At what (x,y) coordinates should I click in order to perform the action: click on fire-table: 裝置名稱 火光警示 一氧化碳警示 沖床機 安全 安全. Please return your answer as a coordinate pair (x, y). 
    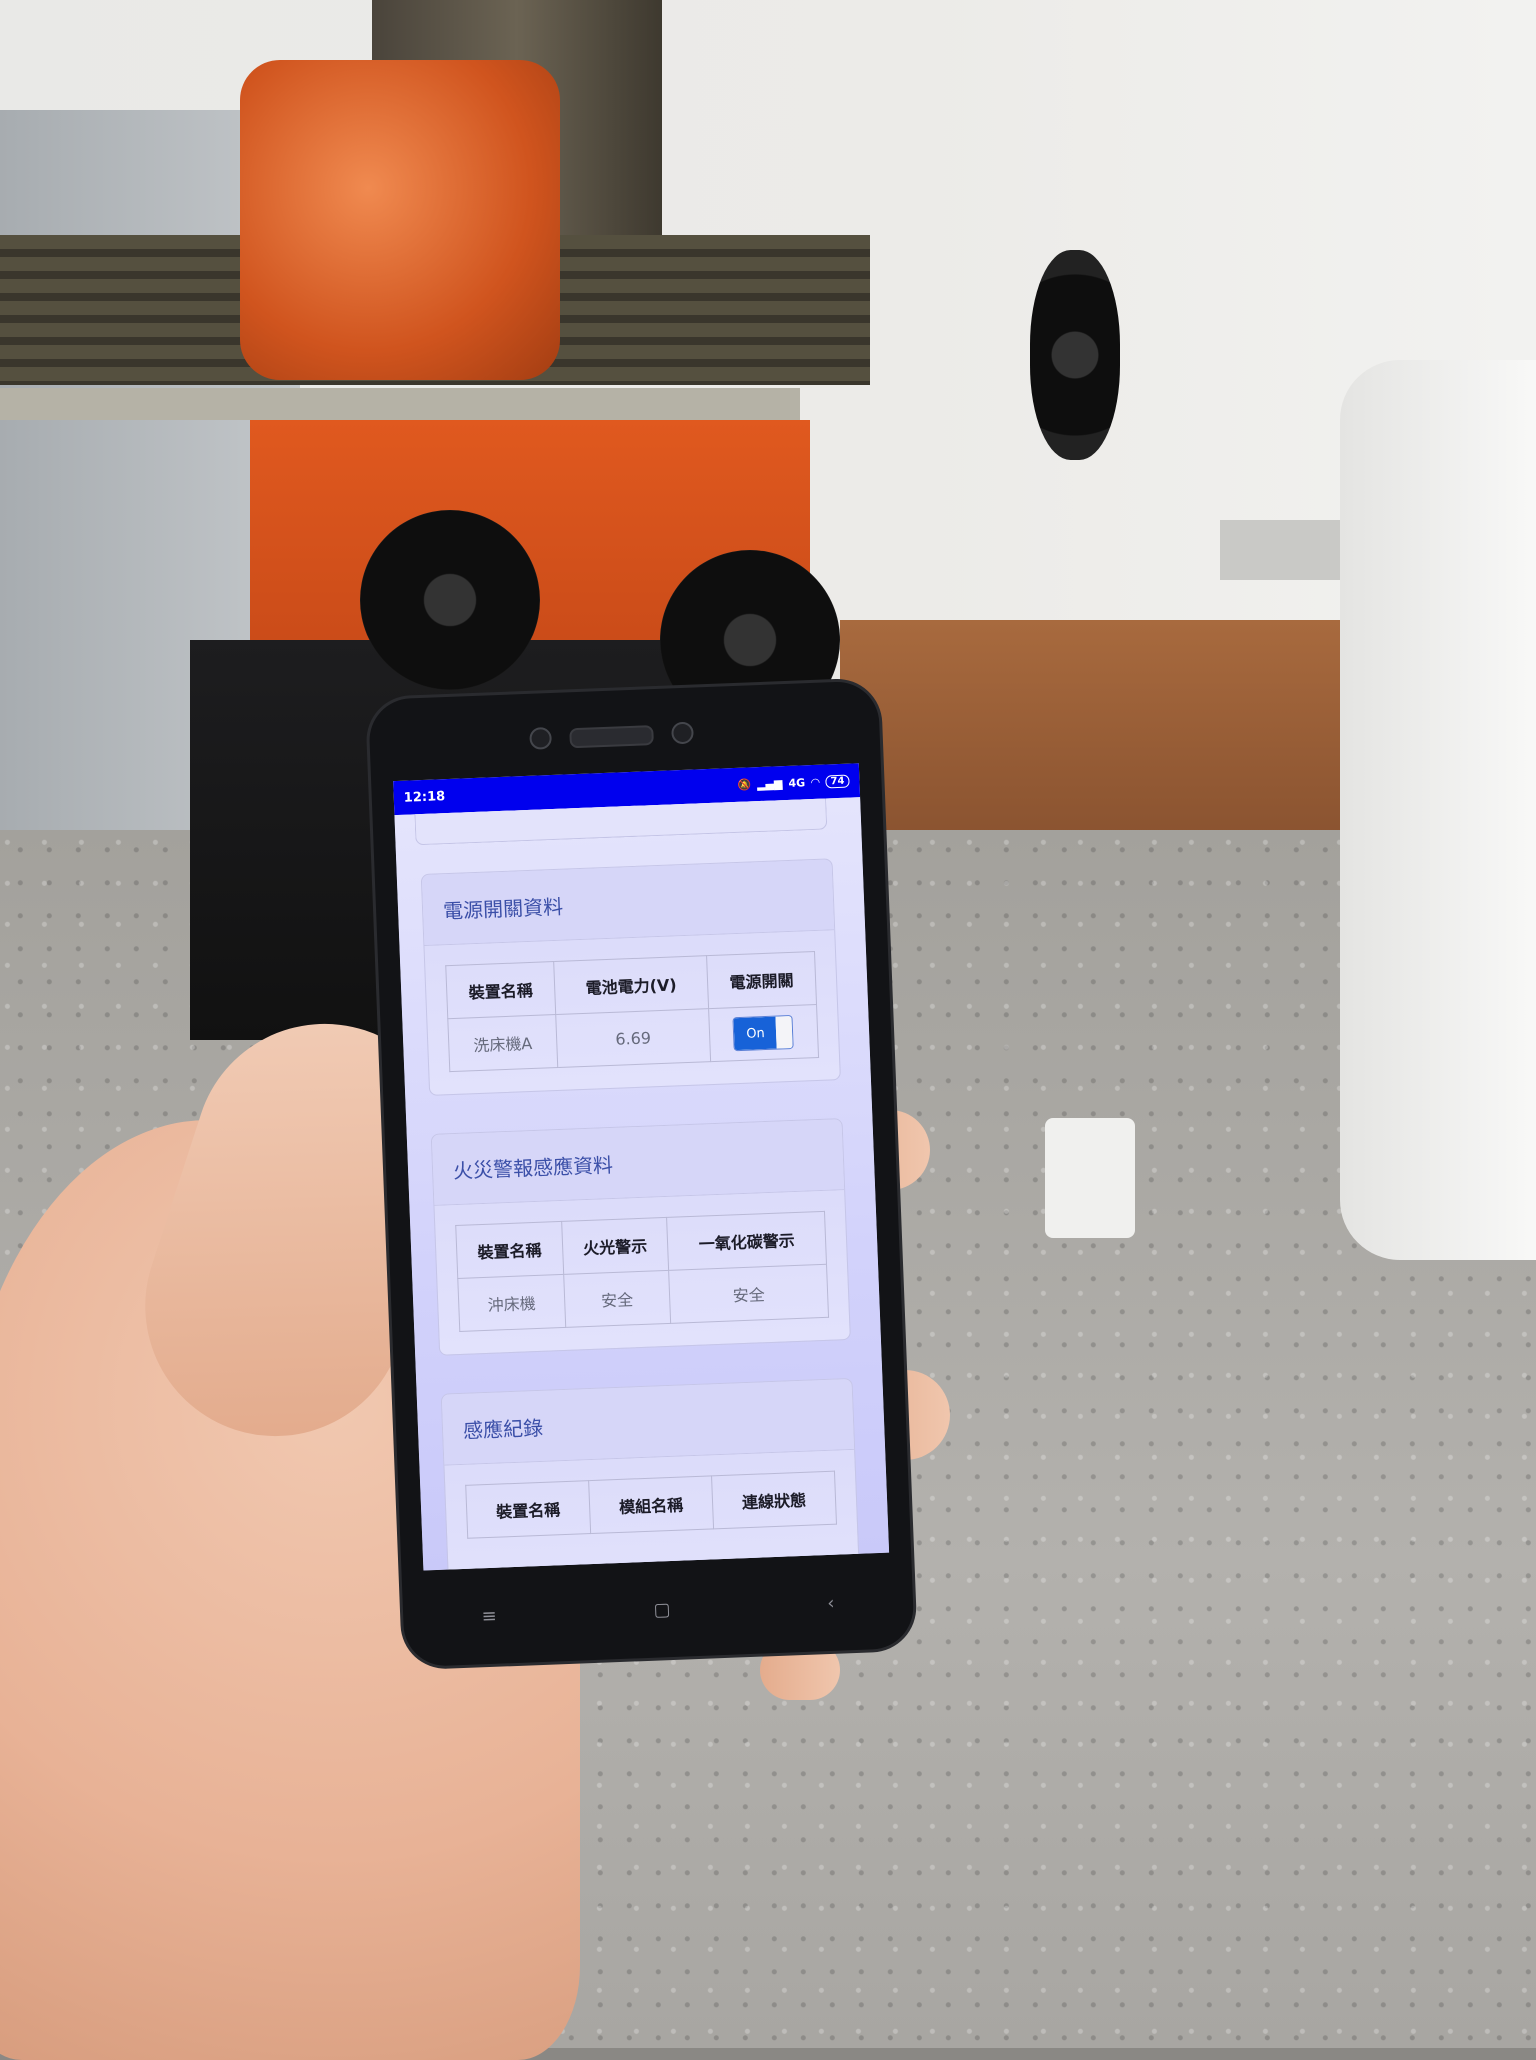
    Looking at the image, I should click on (642, 1271).